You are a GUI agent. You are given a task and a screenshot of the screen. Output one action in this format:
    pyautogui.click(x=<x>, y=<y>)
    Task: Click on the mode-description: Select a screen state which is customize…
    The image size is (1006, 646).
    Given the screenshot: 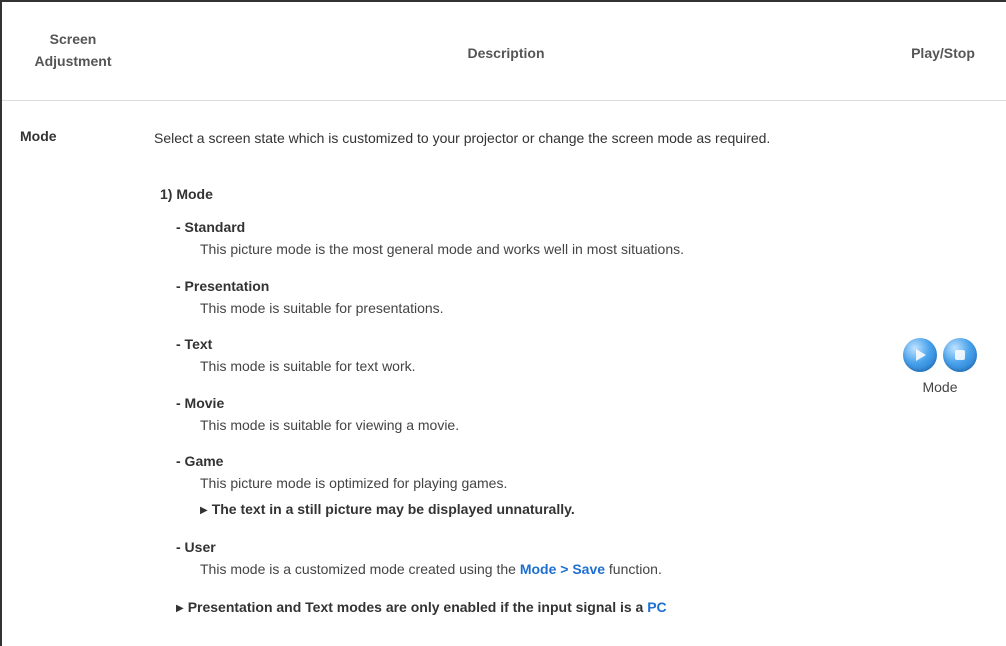 What is the action you would take?
    pyautogui.click(x=462, y=138)
    